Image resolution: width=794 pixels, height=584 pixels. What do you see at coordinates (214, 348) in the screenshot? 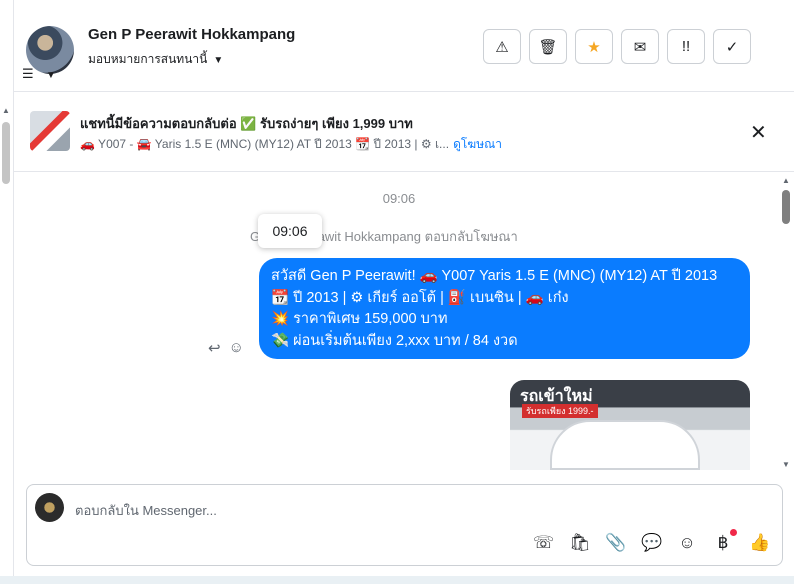
I see `reply-icon: ↩` at bounding box center [214, 348].